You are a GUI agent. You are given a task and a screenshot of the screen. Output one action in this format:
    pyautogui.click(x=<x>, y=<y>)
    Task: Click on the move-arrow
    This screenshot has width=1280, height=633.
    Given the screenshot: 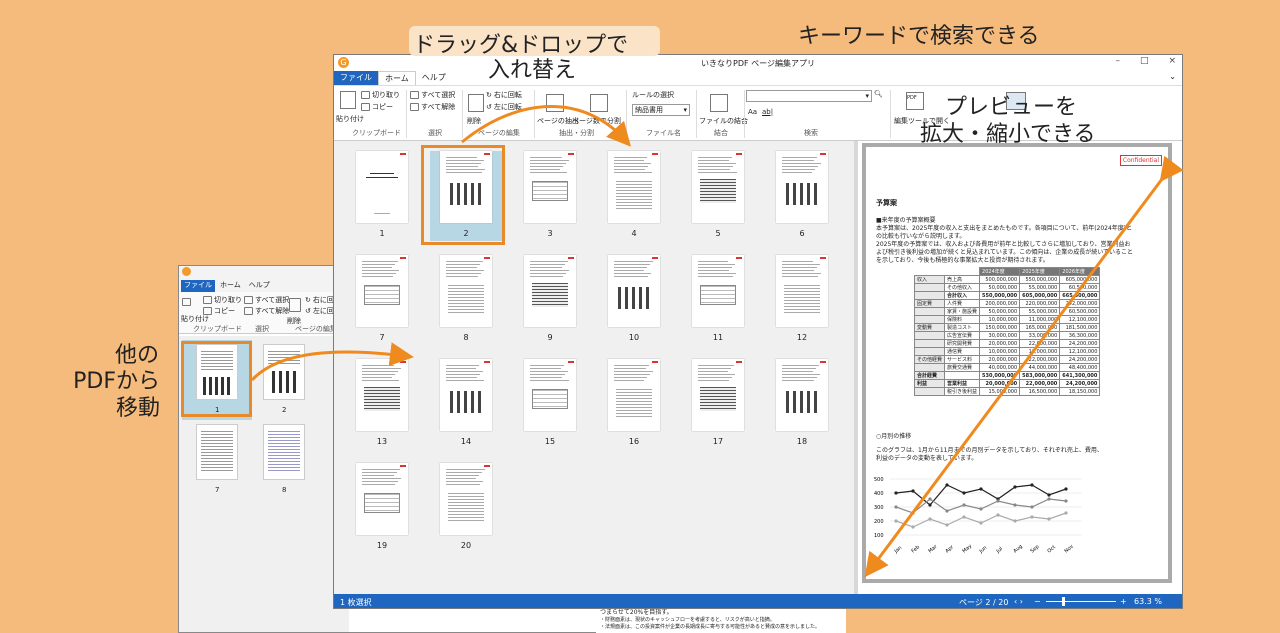 What is the action you would take?
    pyautogui.click(x=332, y=362)
    